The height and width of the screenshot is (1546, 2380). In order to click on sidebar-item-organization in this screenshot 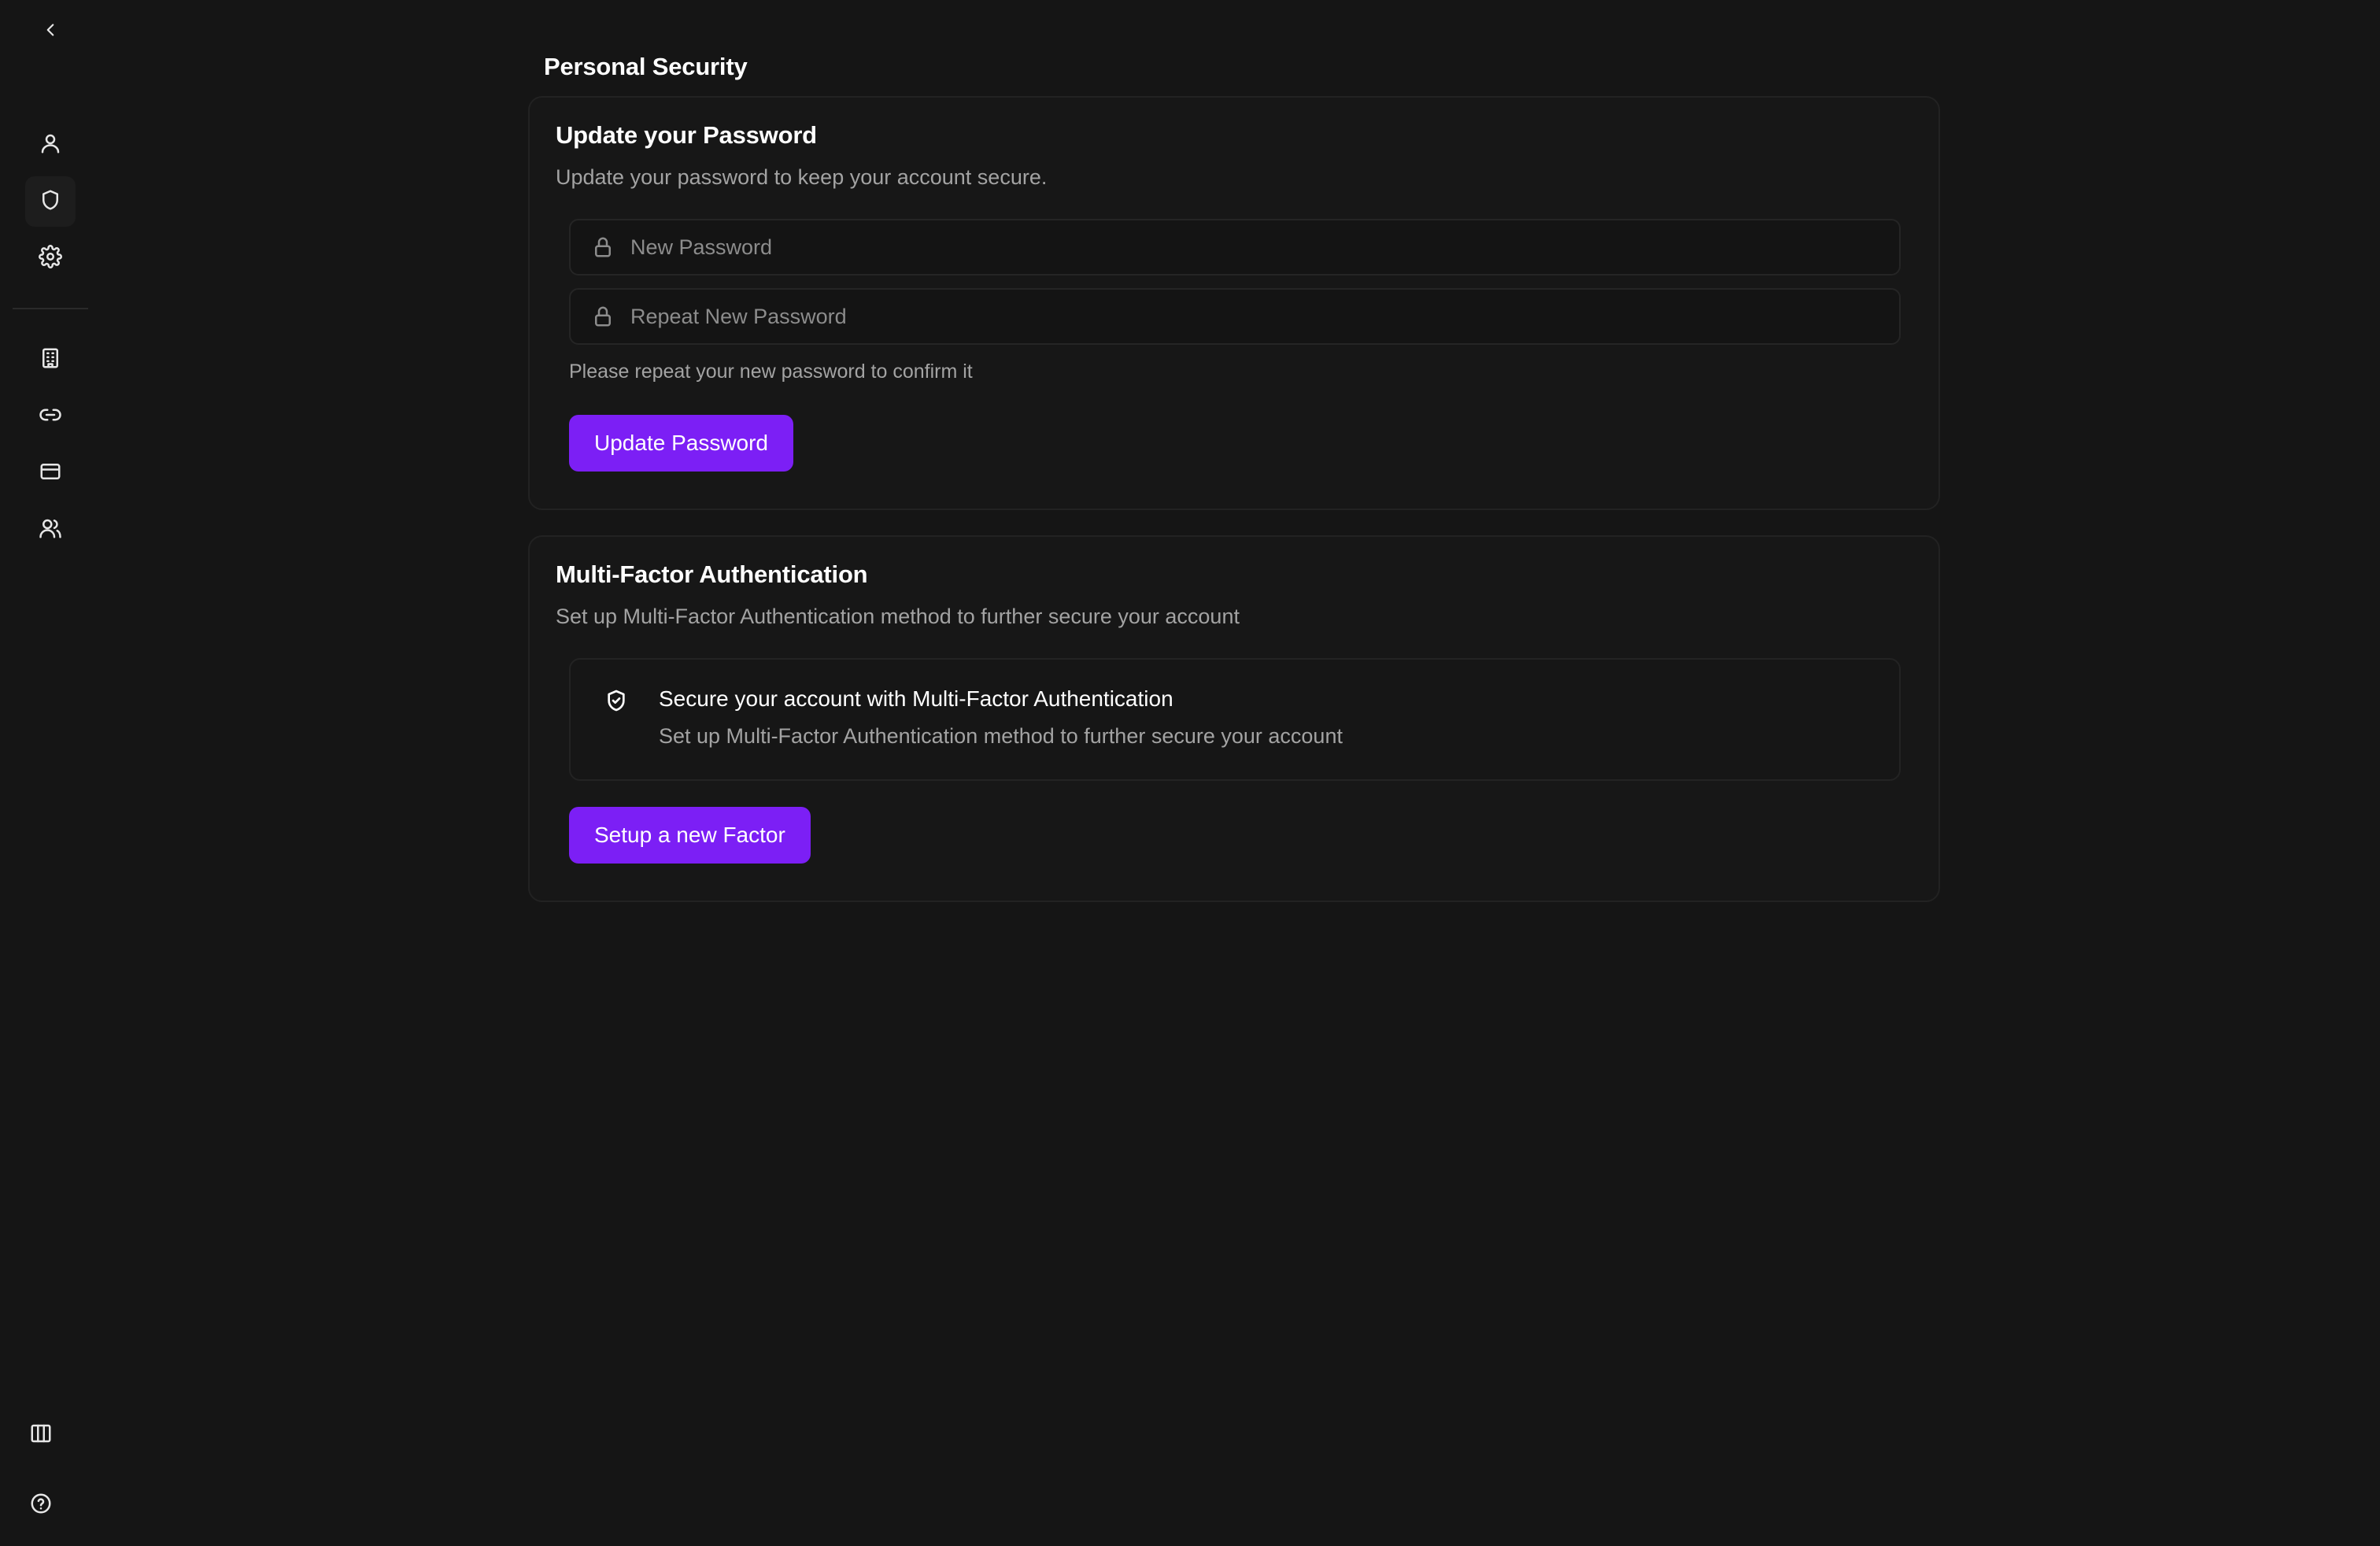, I will do `click(50, 360)`.